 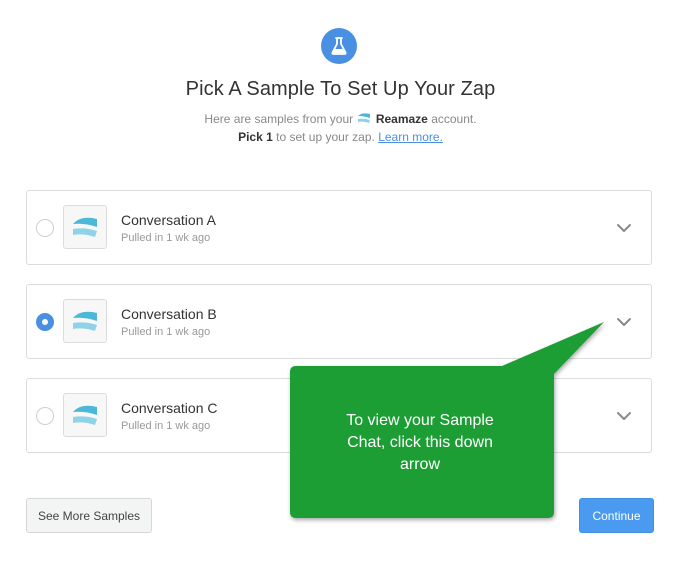 What do you see at coordinates (279, 119) in the screenshot?
I see `subtitle-prefix: Here are samples from your` at bounding box center [279, 119].